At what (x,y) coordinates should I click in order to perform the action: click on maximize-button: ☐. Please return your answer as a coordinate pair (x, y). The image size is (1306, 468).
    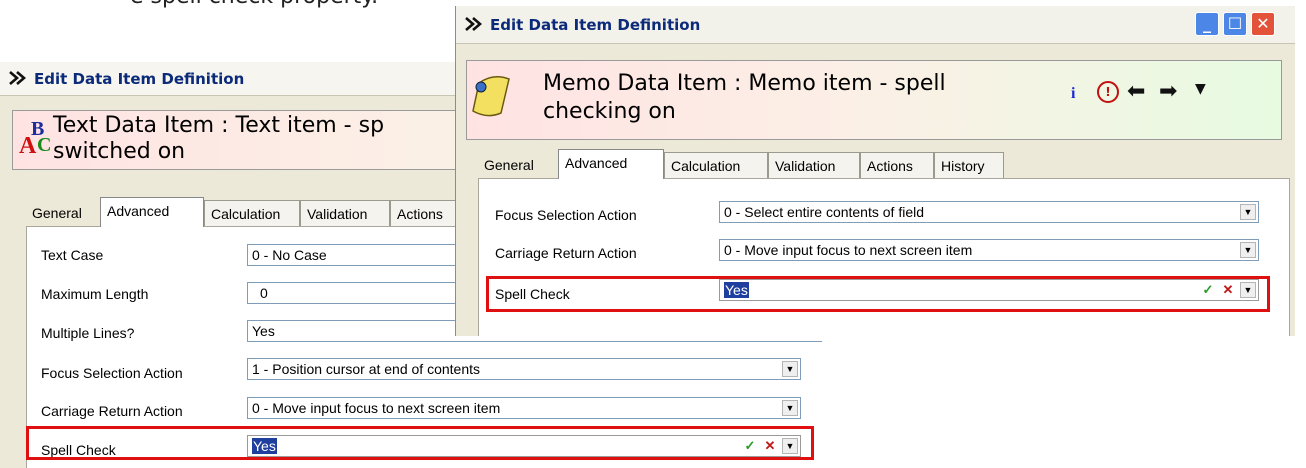
    Looking at the image, I should click on (1235, 24).